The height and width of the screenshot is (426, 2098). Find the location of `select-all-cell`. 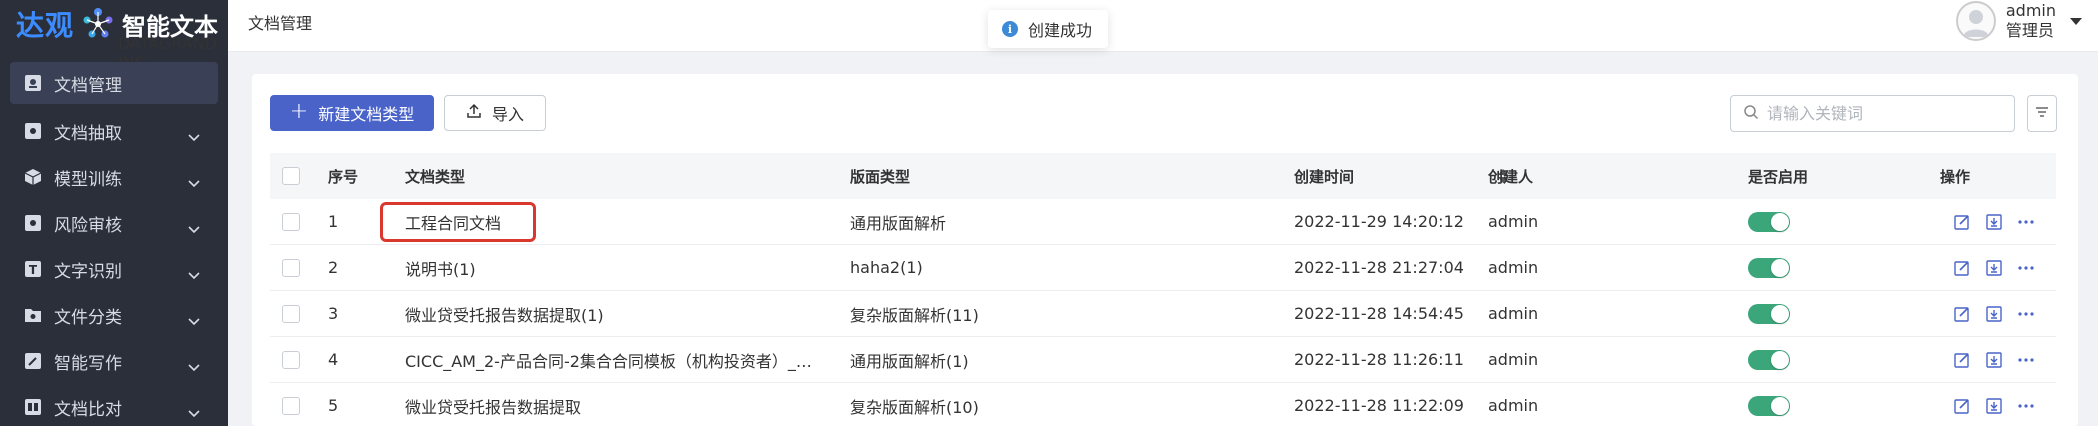

select-all-cell is located at coordinates (291, 176).